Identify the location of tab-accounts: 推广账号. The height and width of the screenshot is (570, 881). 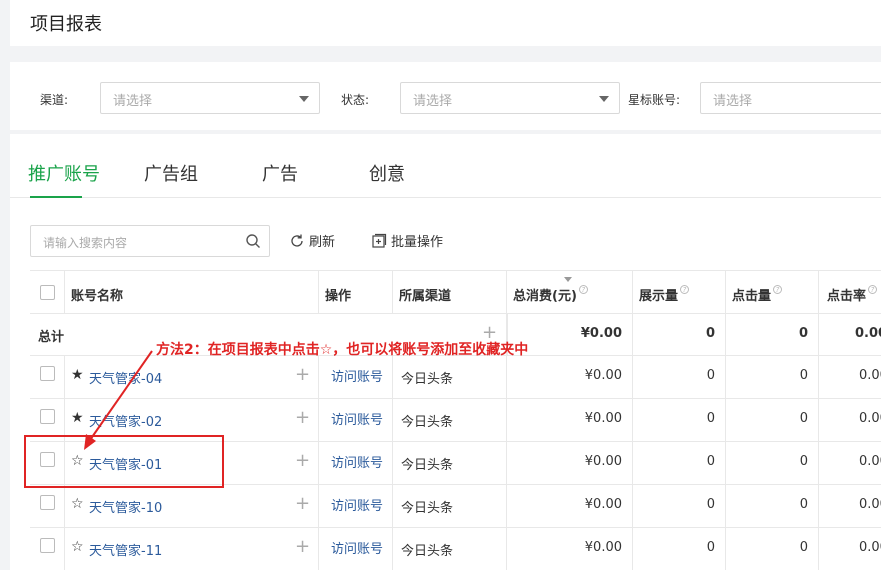
(64, 173).